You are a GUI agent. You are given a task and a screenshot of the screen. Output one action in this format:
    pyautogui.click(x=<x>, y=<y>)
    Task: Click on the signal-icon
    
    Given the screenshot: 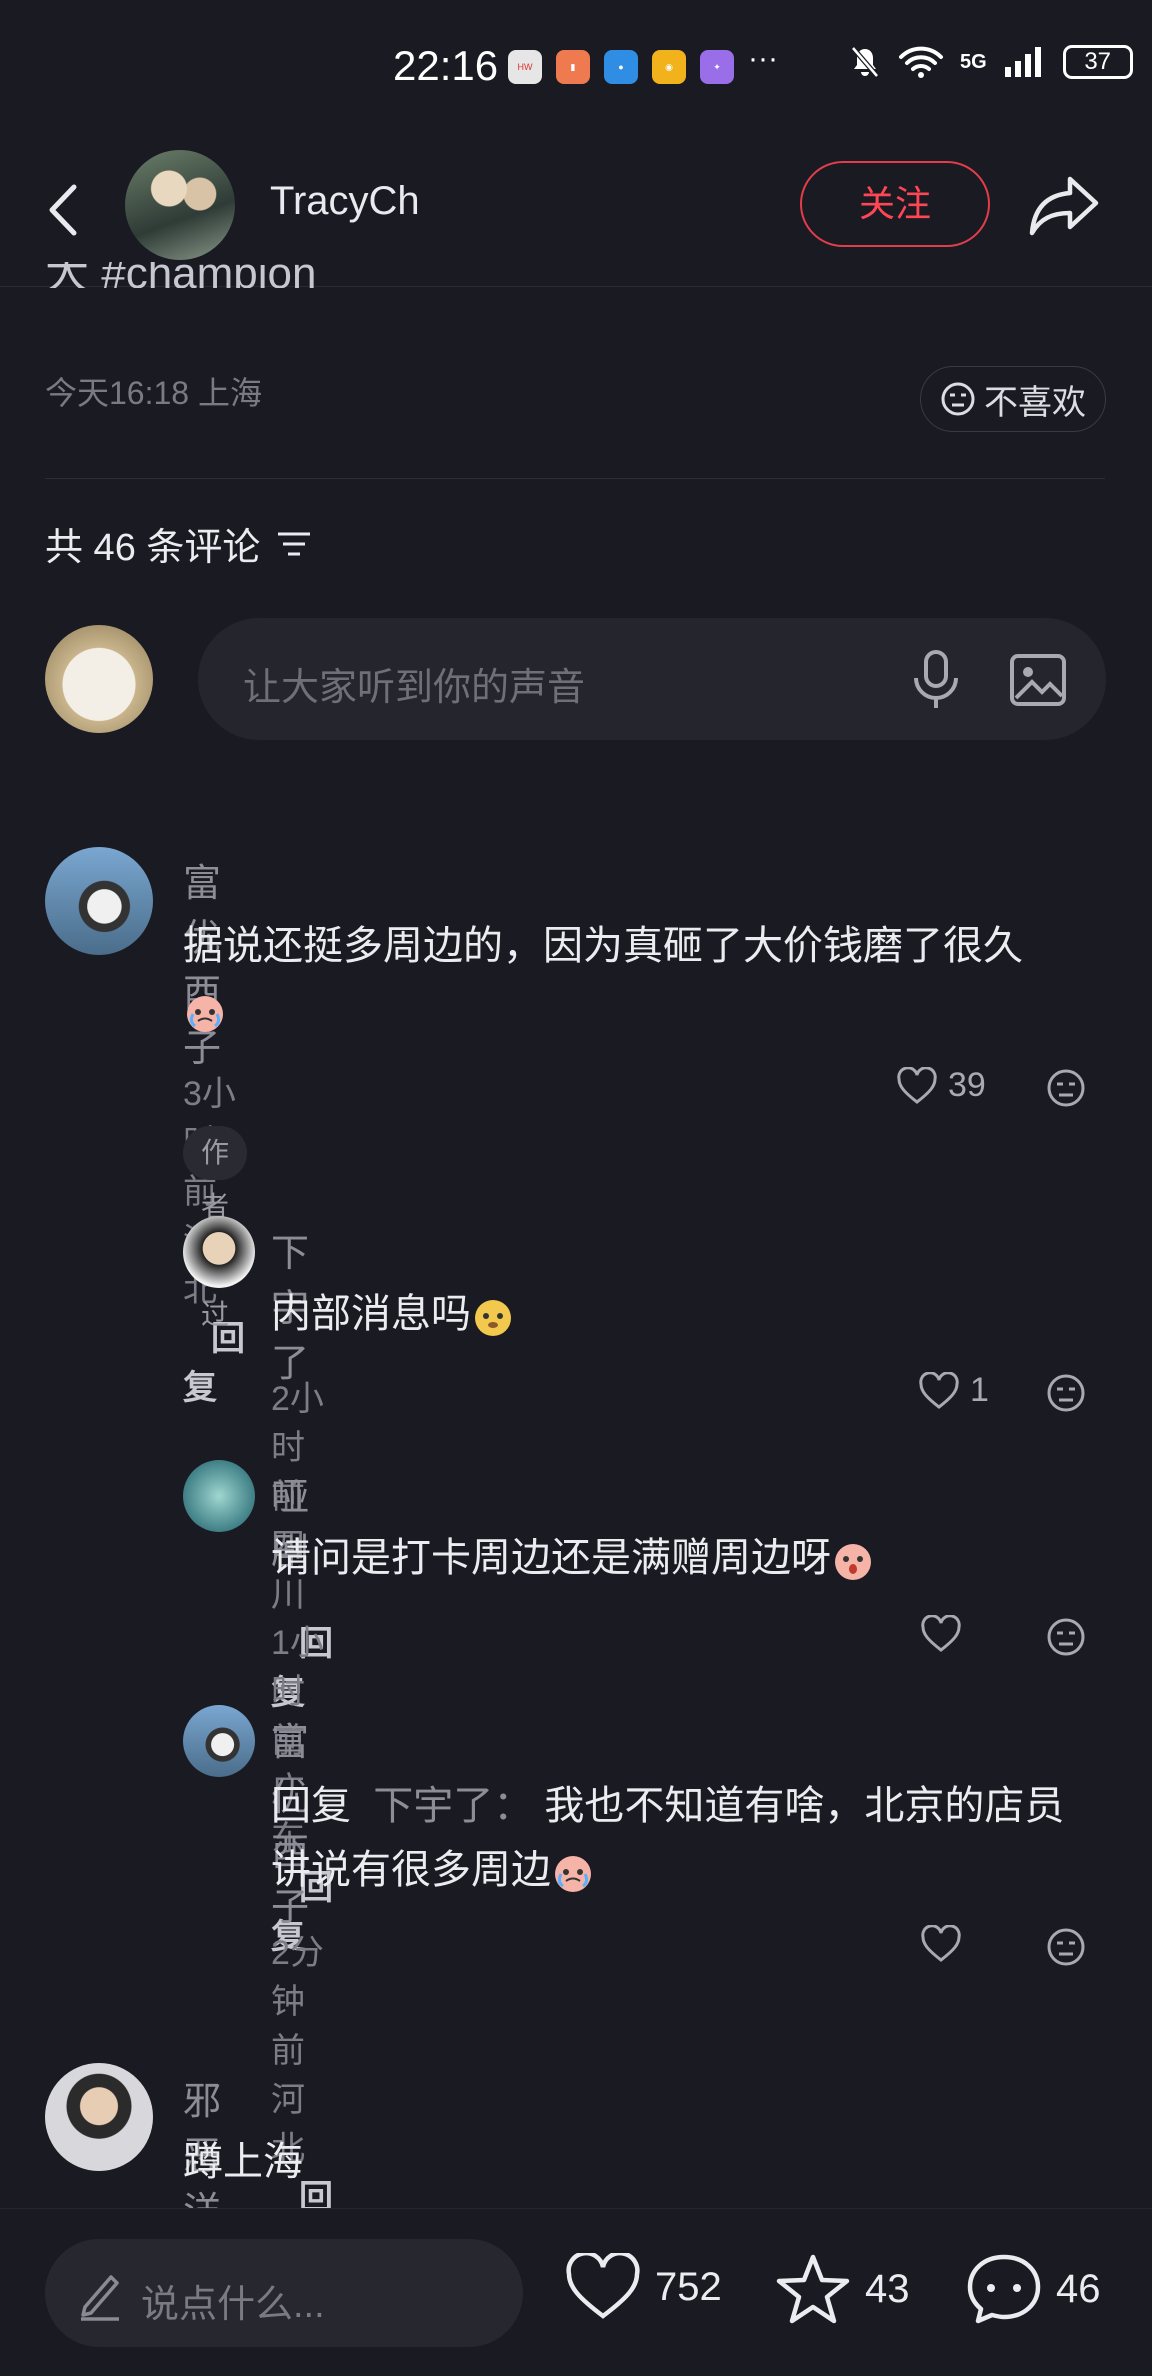 What is the action you would take?
    pyautogui.click(x=1022, y=62)
    